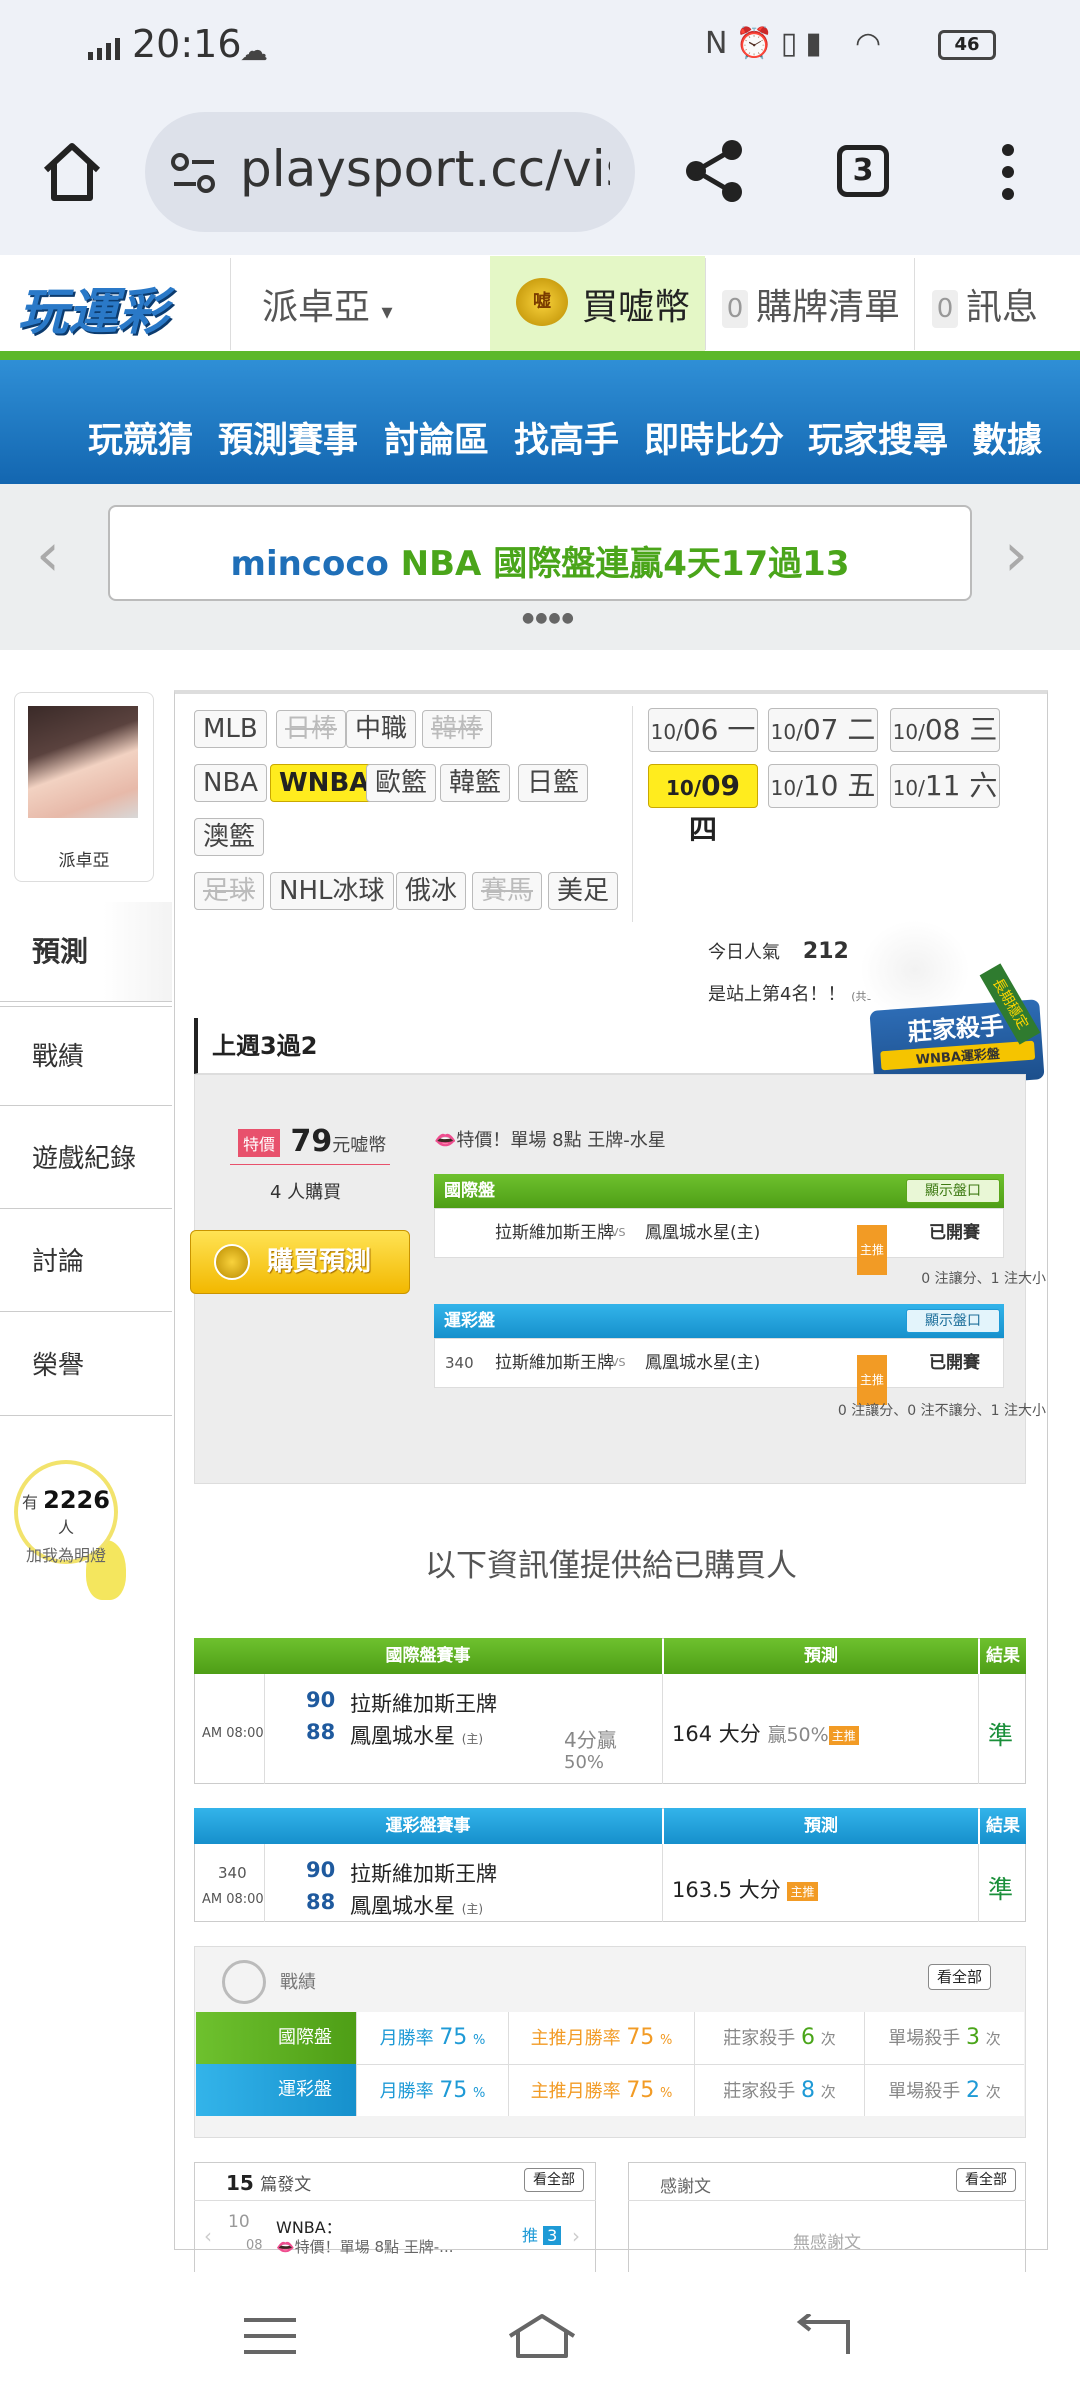 This screenshot has height=2400, width=1080. I want to click on home-icon, so click(72, 172).